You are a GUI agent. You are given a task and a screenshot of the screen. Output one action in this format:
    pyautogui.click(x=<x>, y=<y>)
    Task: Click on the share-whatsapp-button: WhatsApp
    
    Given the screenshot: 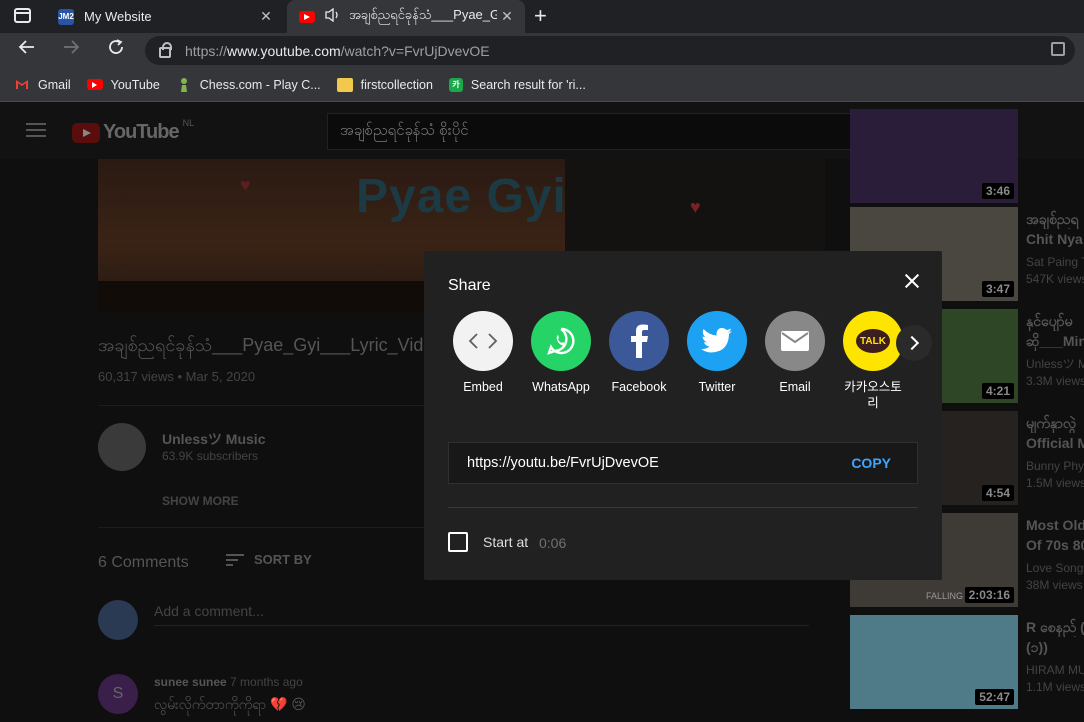 What is the action you would take?
    pyautogui.click(x=561, y=353)
    